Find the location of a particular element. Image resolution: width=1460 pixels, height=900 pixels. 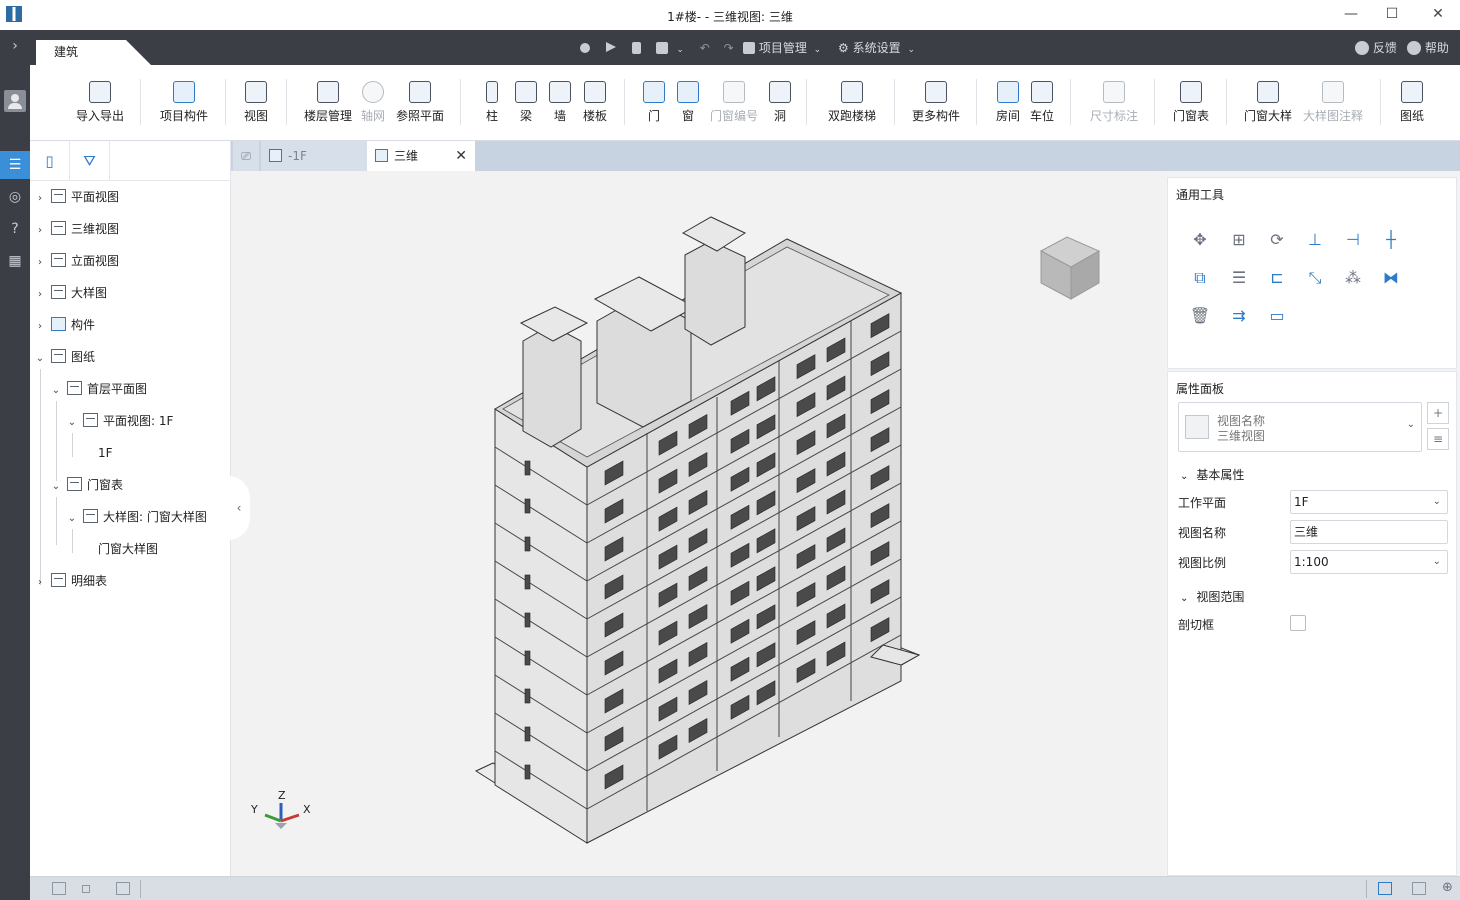

tab-minus-1f: -1F is located at coordinates (314, 156).